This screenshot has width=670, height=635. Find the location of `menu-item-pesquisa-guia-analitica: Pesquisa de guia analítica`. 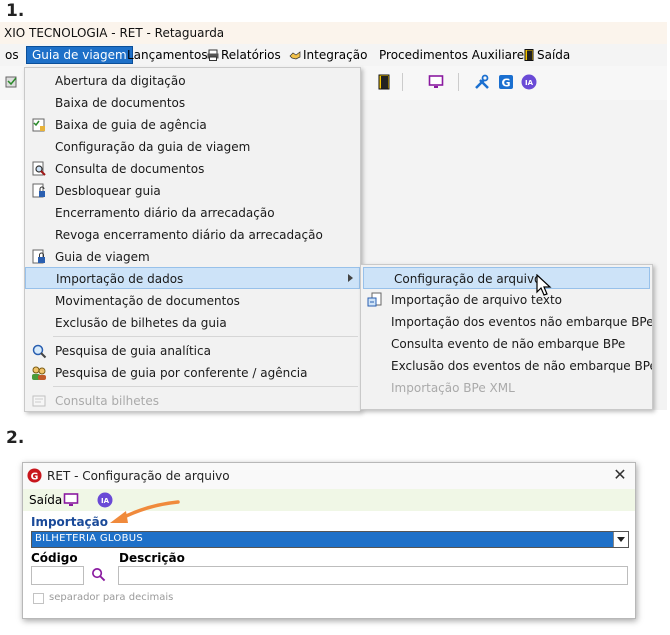

menu-item-pesquisa-guia-analitica: Pesquisa de guia analítica is located at coordinates (192, 351).